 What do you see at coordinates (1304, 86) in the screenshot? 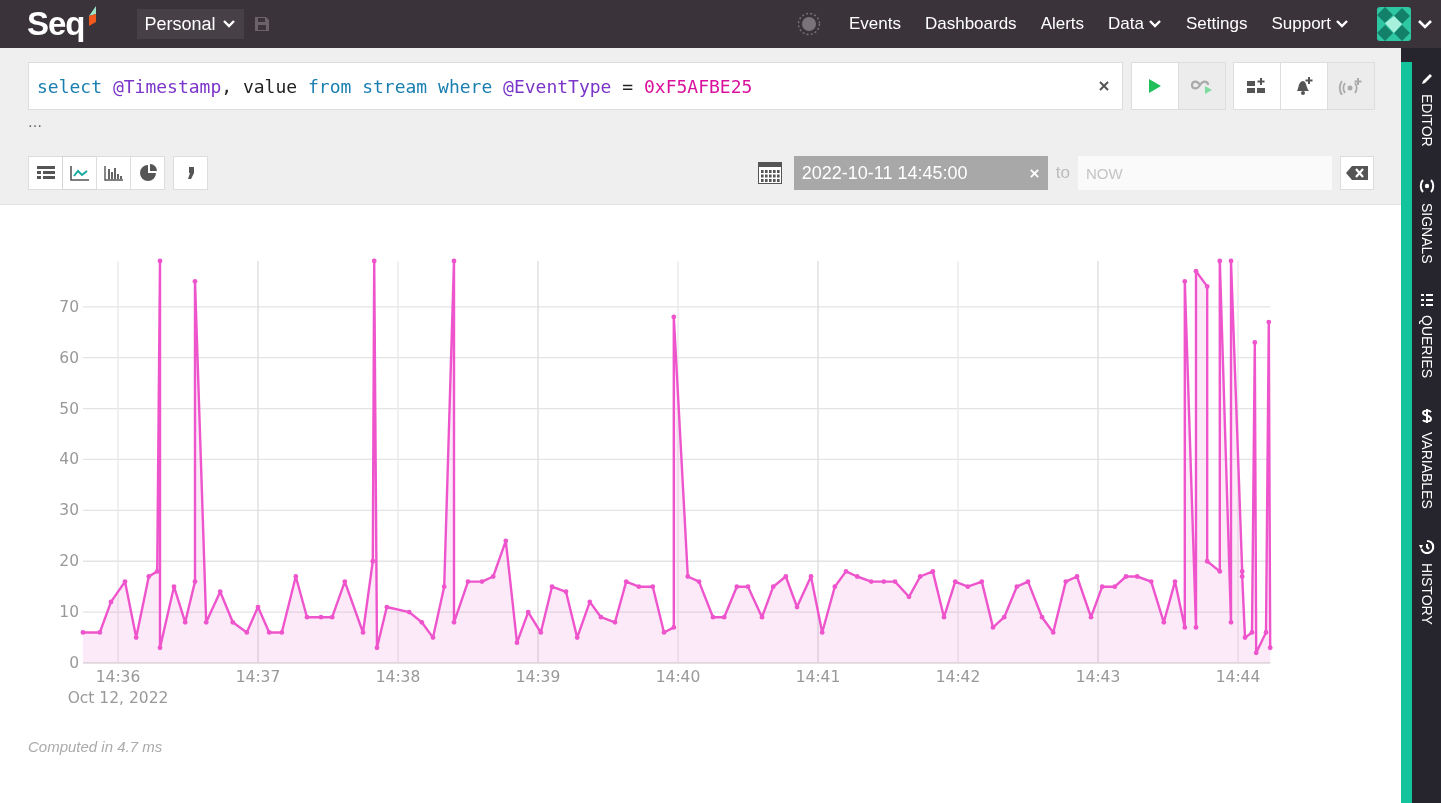
I see `add-alert-button` at bounding box center [1304, 86].